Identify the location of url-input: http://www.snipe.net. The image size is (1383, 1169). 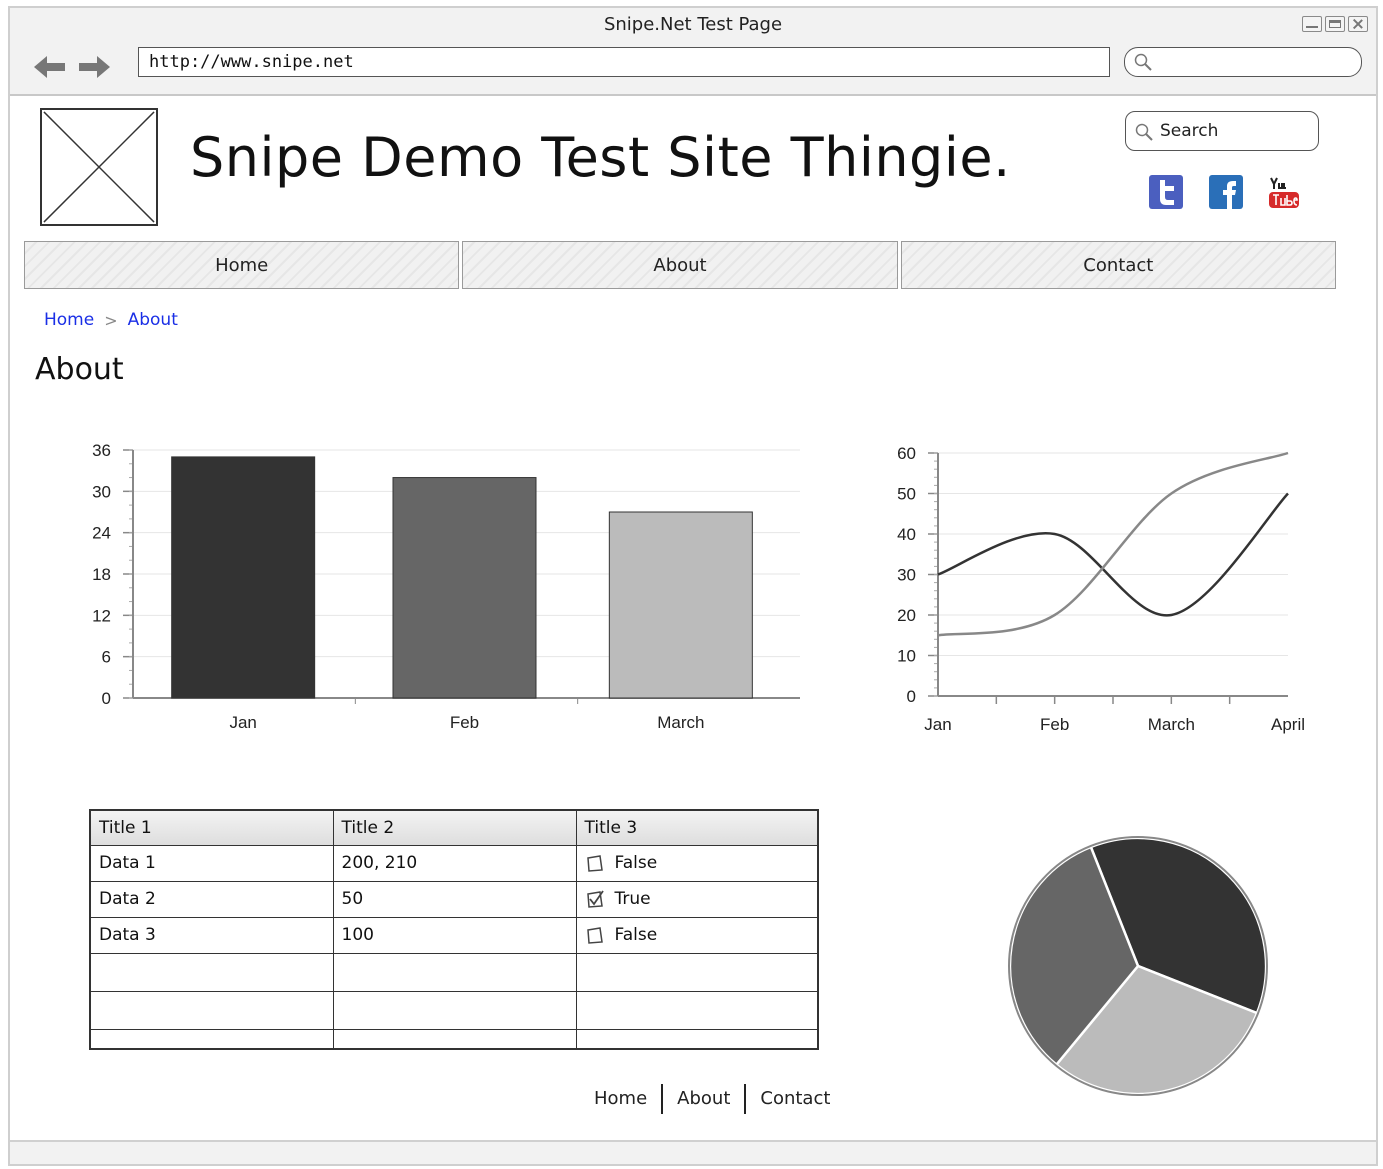
(624, 62).